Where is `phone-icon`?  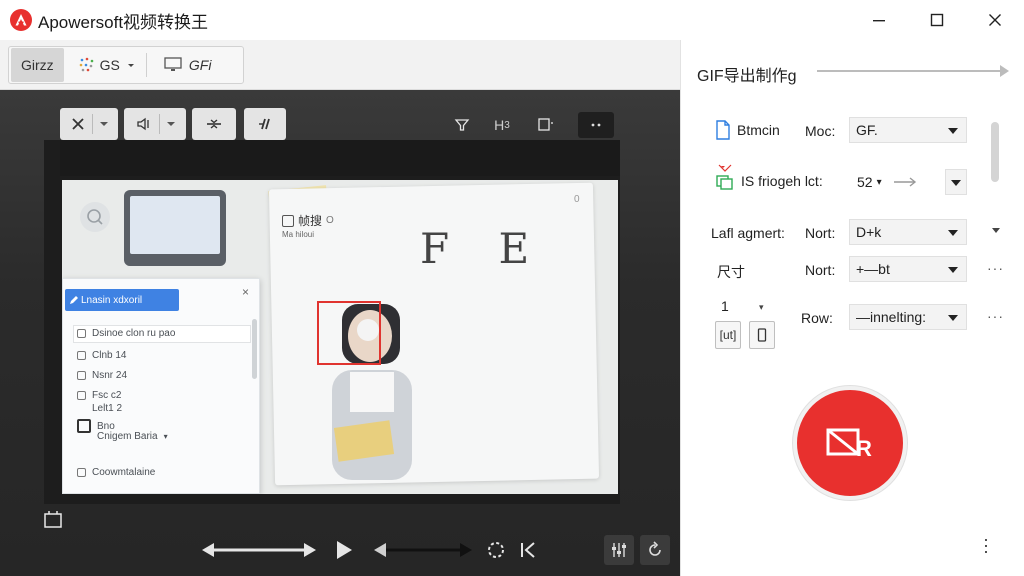 phone-icon is located at coordinates (762, 335).